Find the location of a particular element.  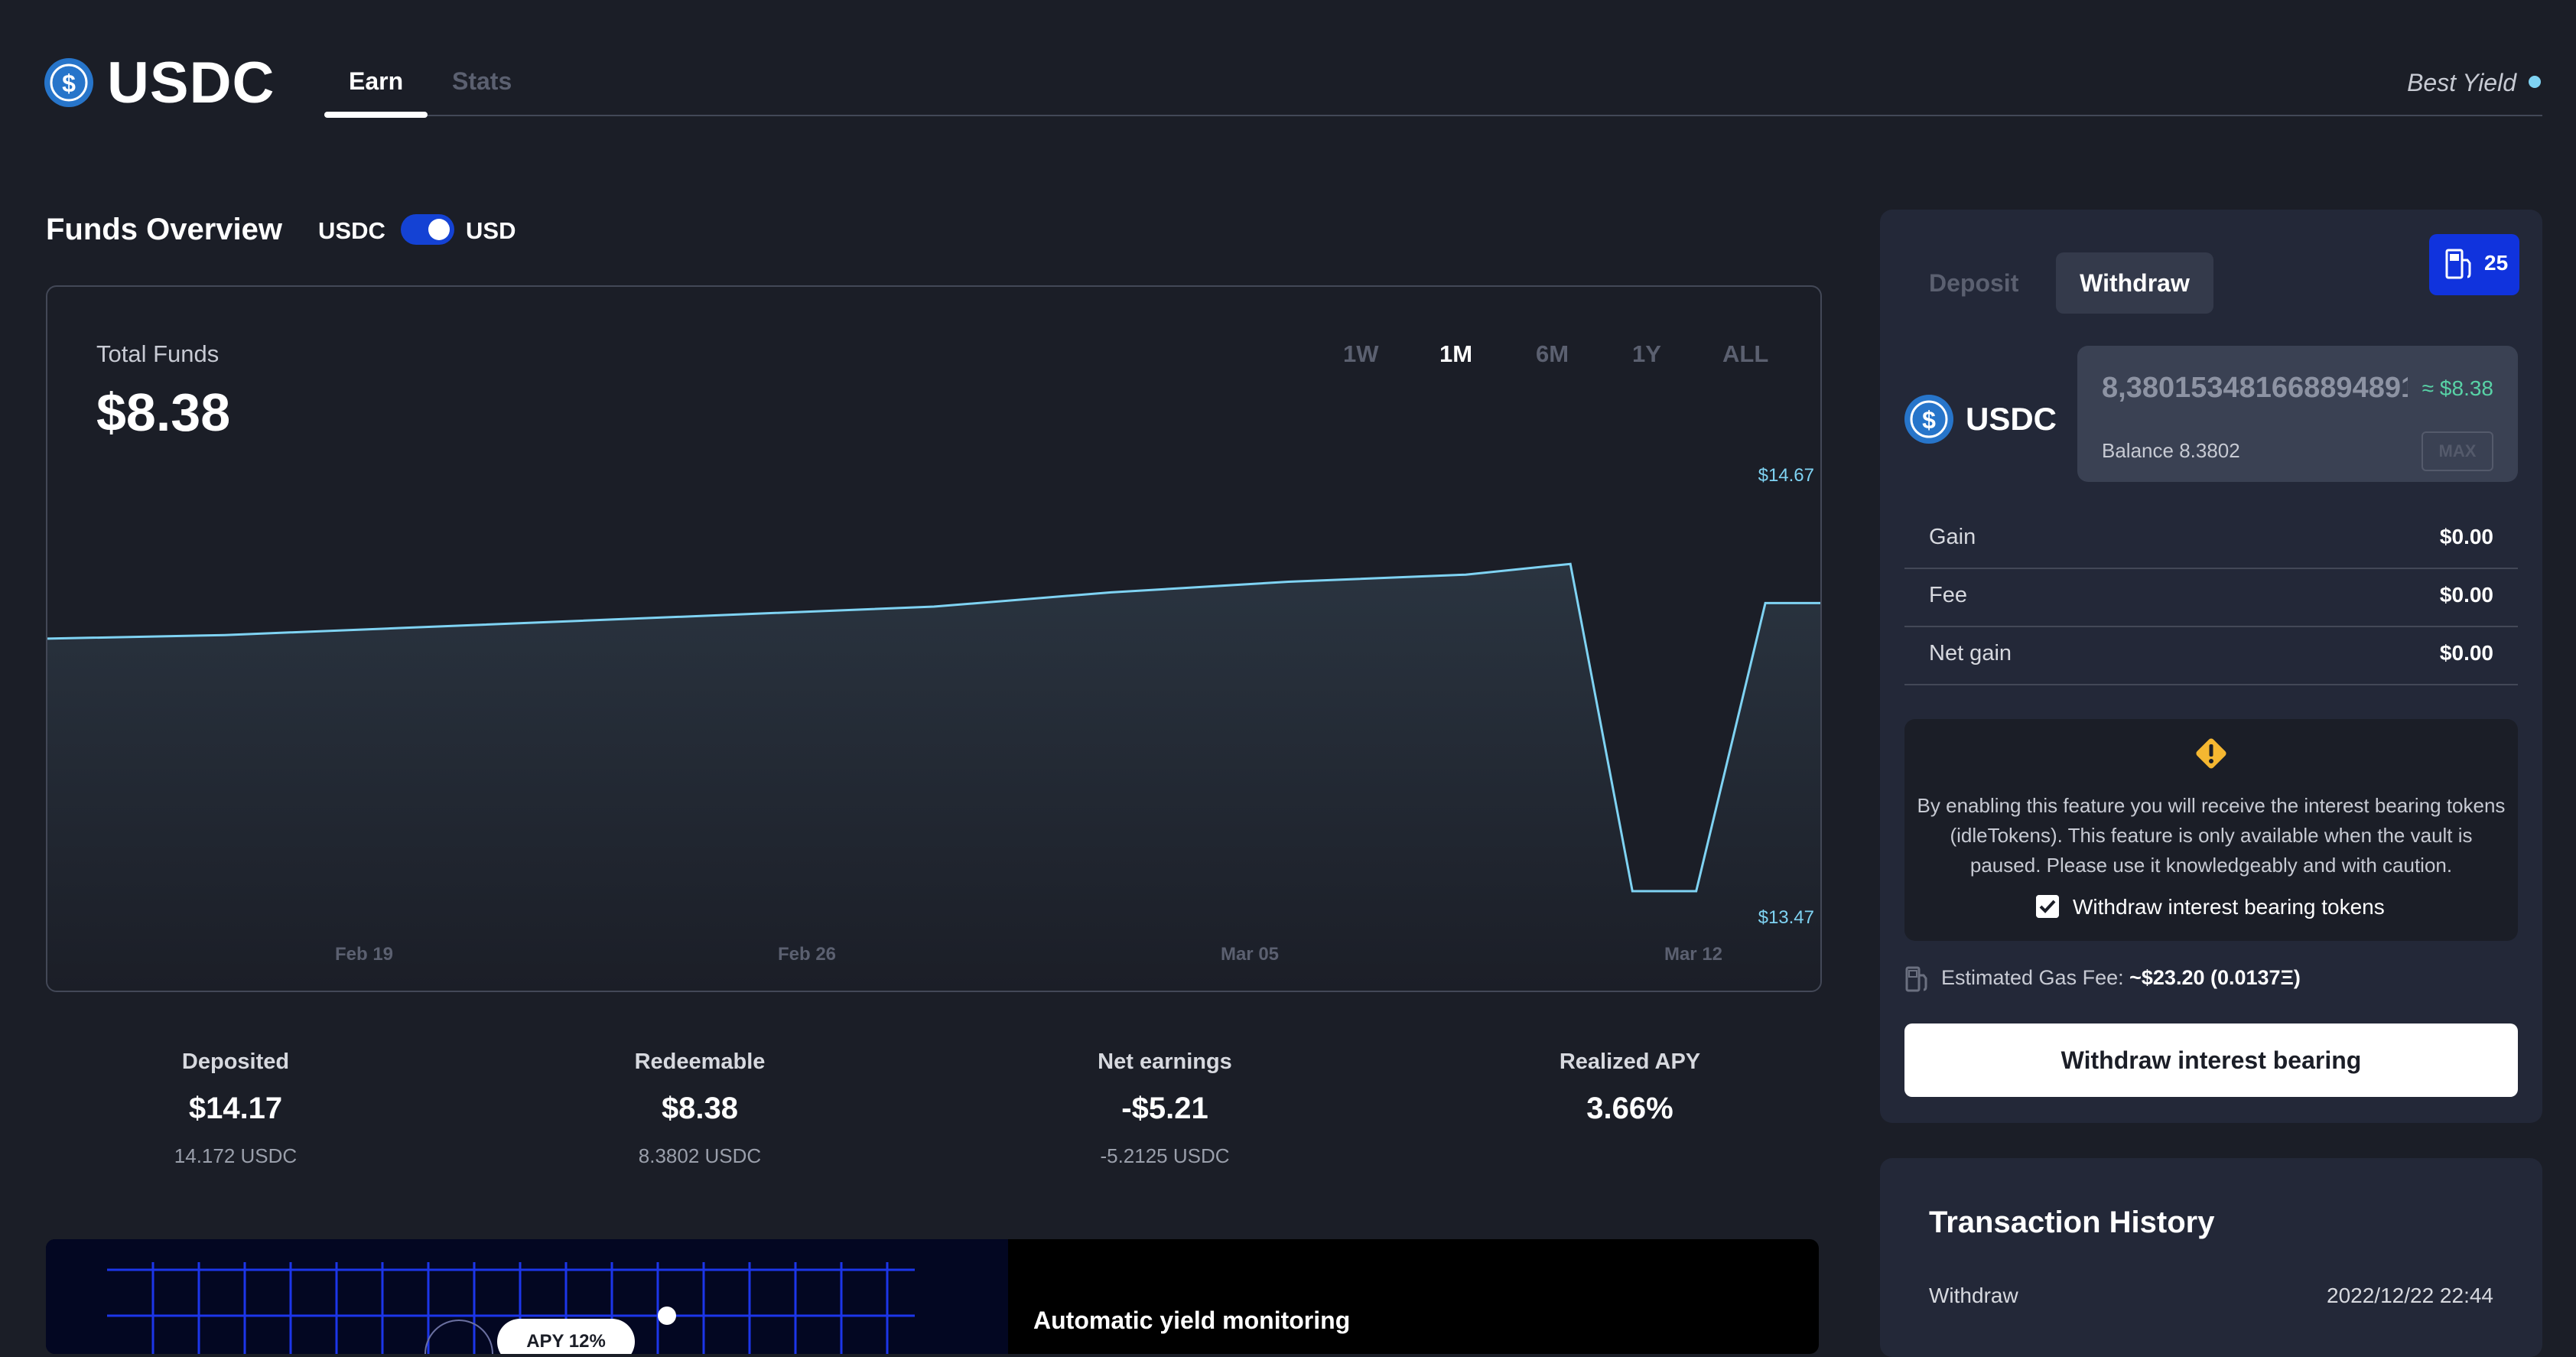

stat-value: $8.38 is located at coordinates (700, 1108).